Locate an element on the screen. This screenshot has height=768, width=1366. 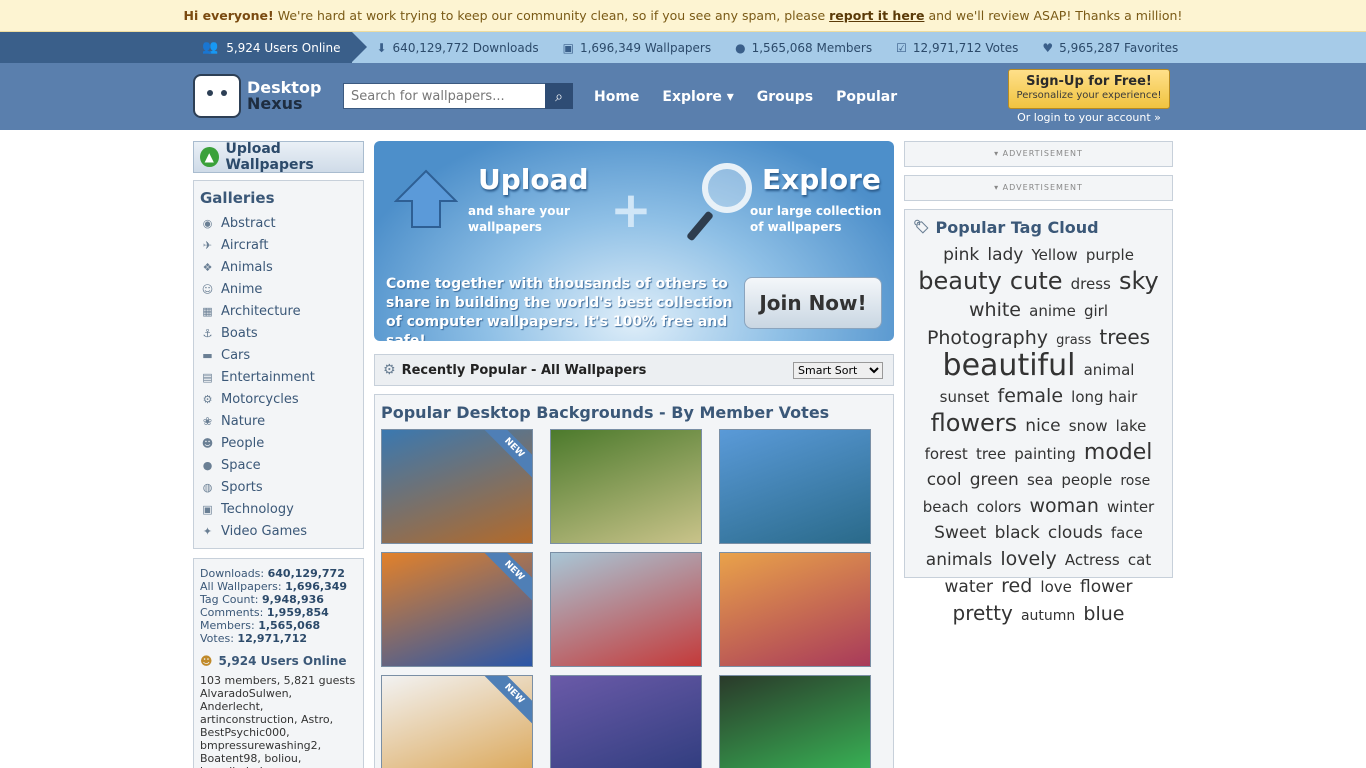
join-now-button: Join Now! is located at coordinates (813, 303).